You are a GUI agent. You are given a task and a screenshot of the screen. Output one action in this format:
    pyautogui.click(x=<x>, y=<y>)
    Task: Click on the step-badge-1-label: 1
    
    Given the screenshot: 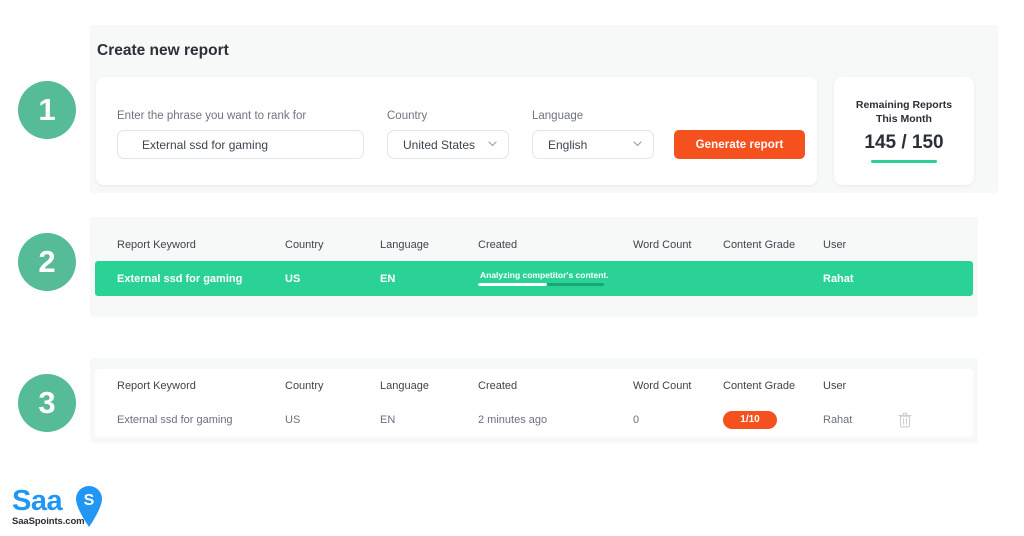 What is the action you would take?
    pyautogui.click(x=47, y=109)
    